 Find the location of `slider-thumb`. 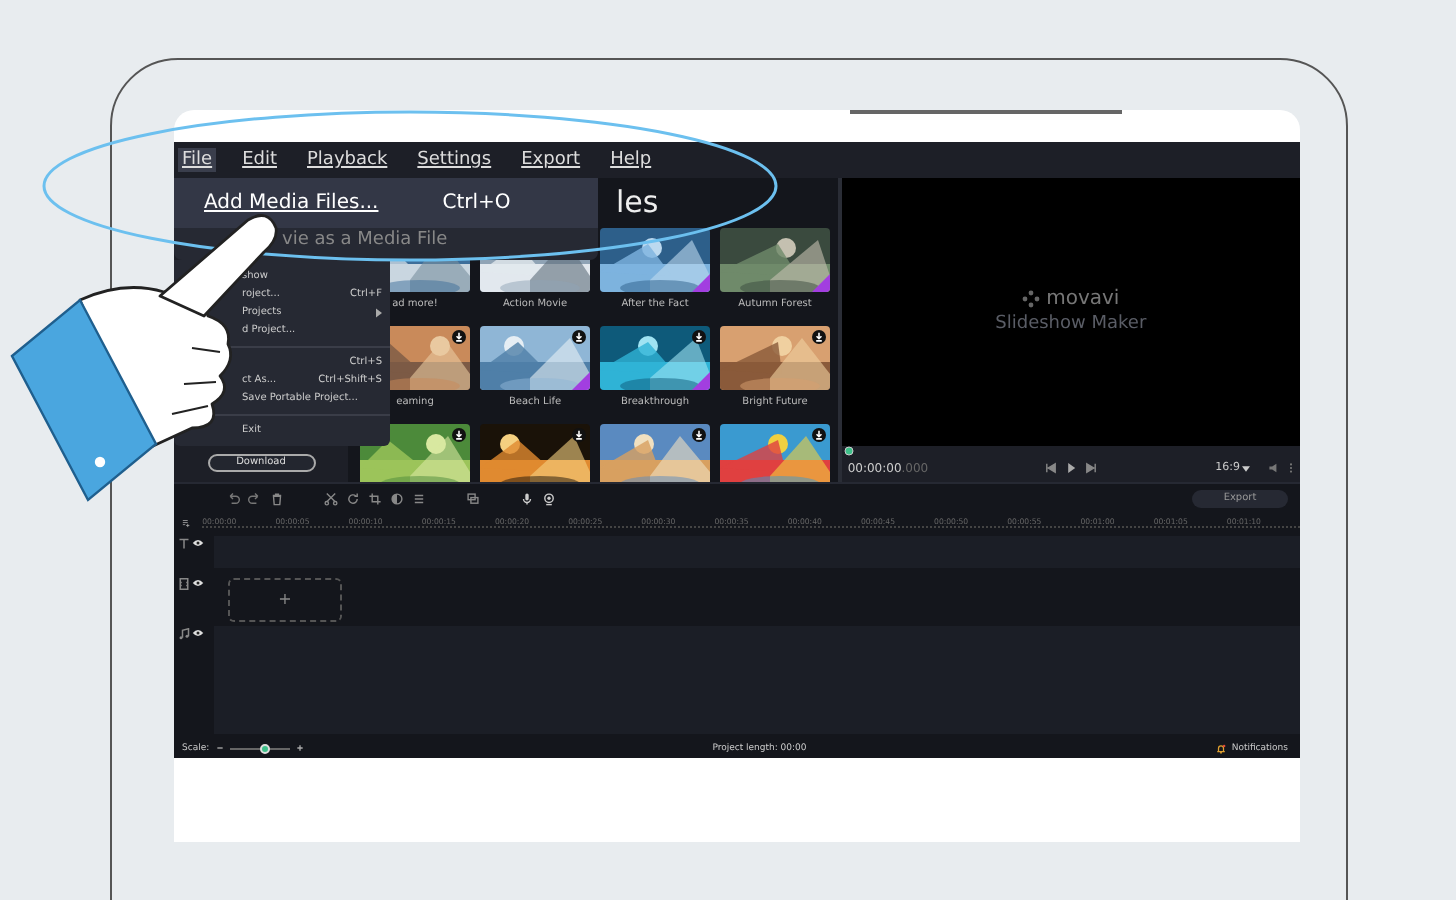

slider-thumb is located at coordinates (265, 748).